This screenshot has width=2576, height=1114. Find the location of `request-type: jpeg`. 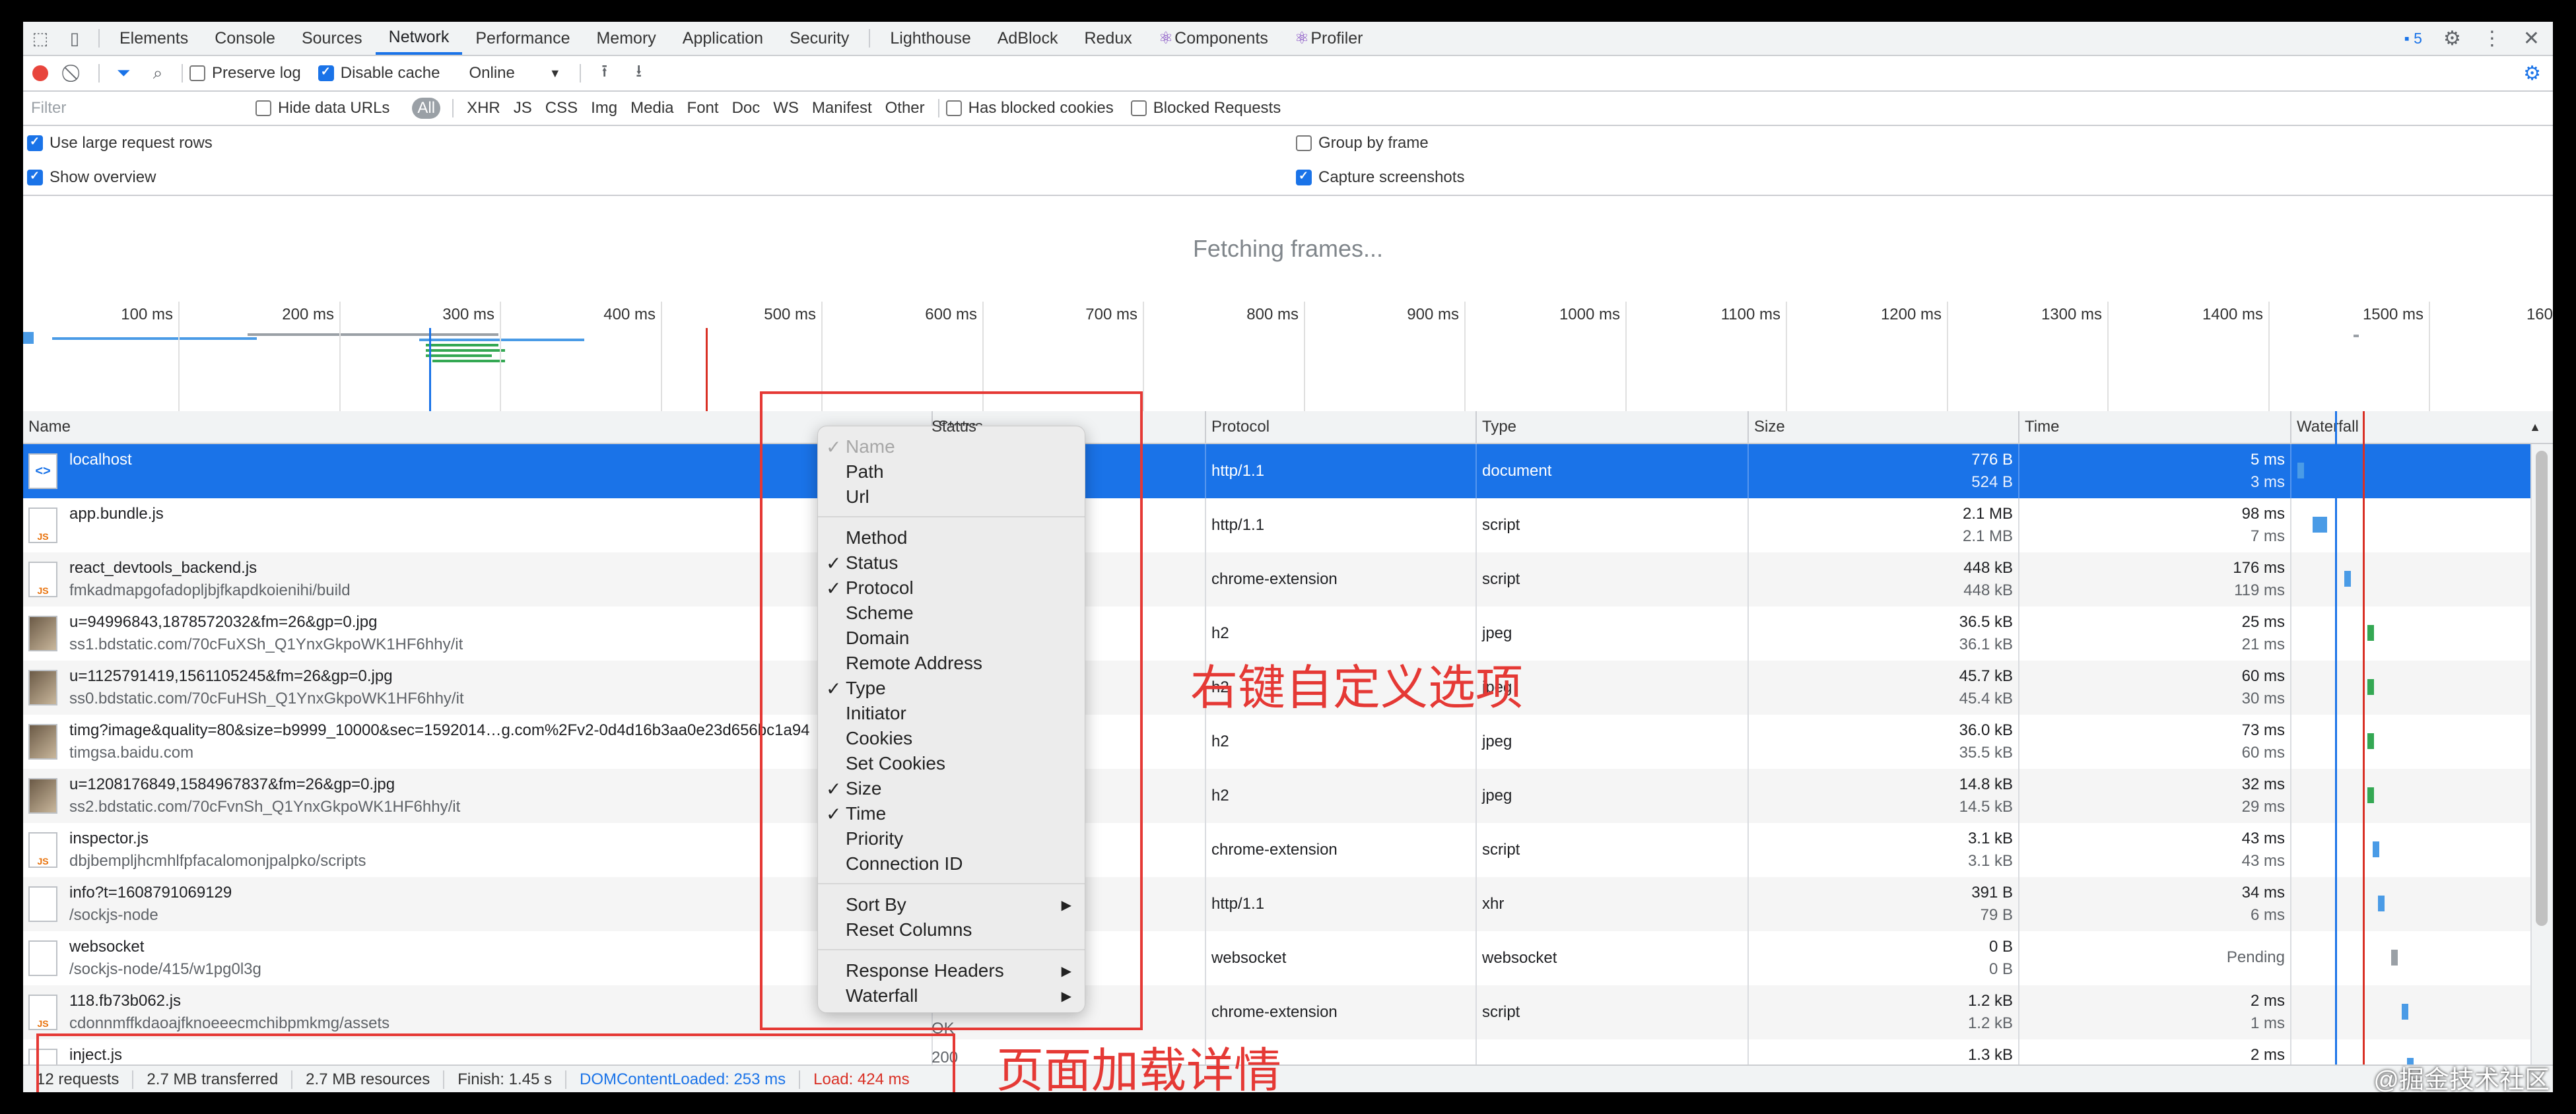

request-type: jpeg is located at coordinates (1497, 741).